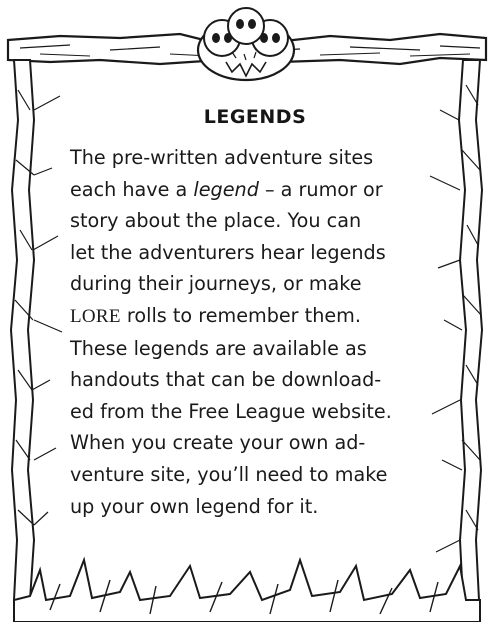 The width and height of the screenshot is (493, 622). Describe the element at coordinates (470, 330) in the screenshot. I see `frame-right-border` at that location.